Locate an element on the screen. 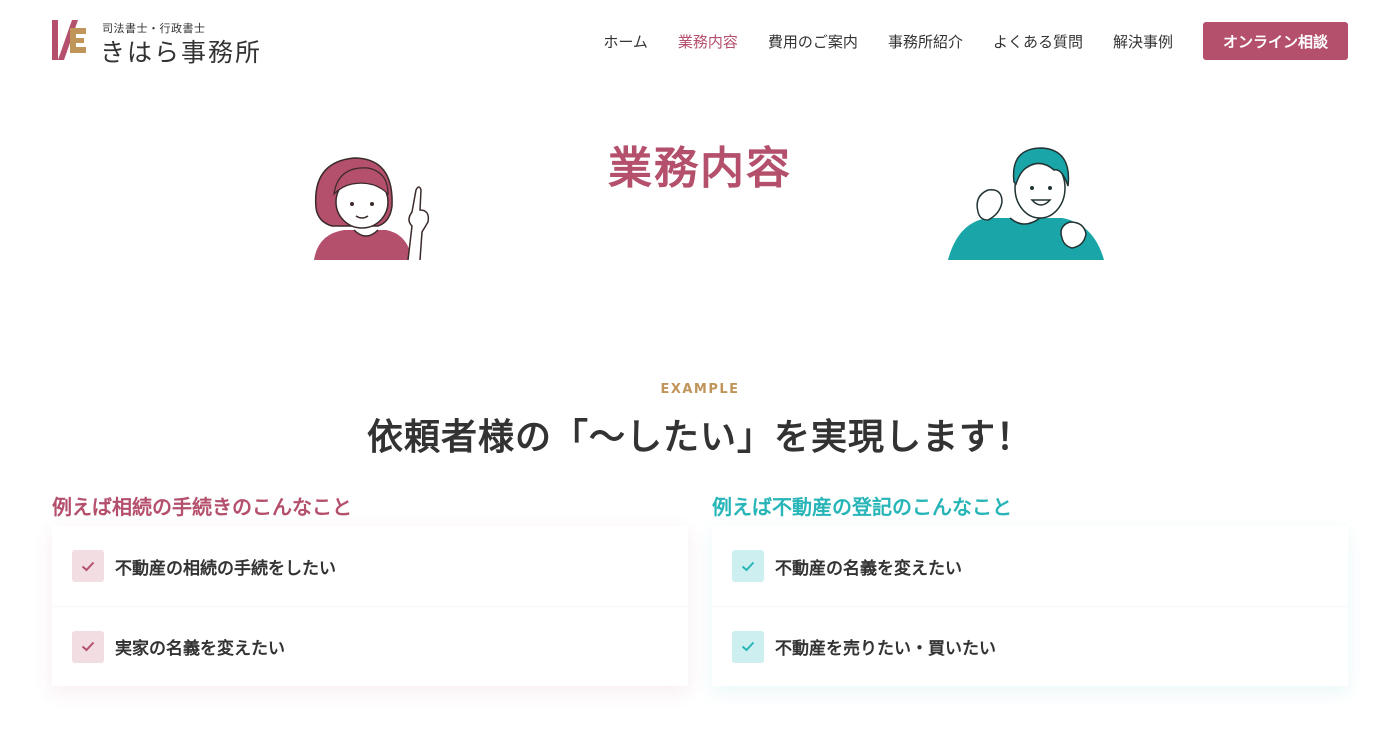 The image size is (1400, 740). real-estate-card: 不動産の名義を変えたい 不動産を売りたい・買いたい is located at coordinates (1030, 606).